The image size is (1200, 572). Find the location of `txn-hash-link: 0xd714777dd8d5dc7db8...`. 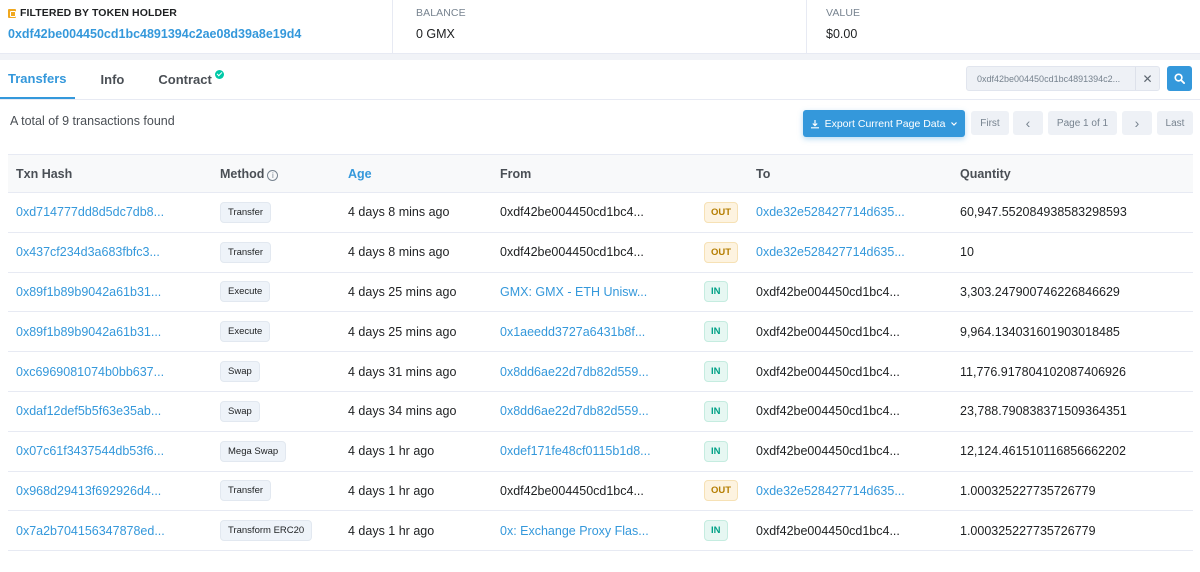

txn-hash-link: 0xd714777dd8d5dc7db8... is located at coordinates (90, 212).